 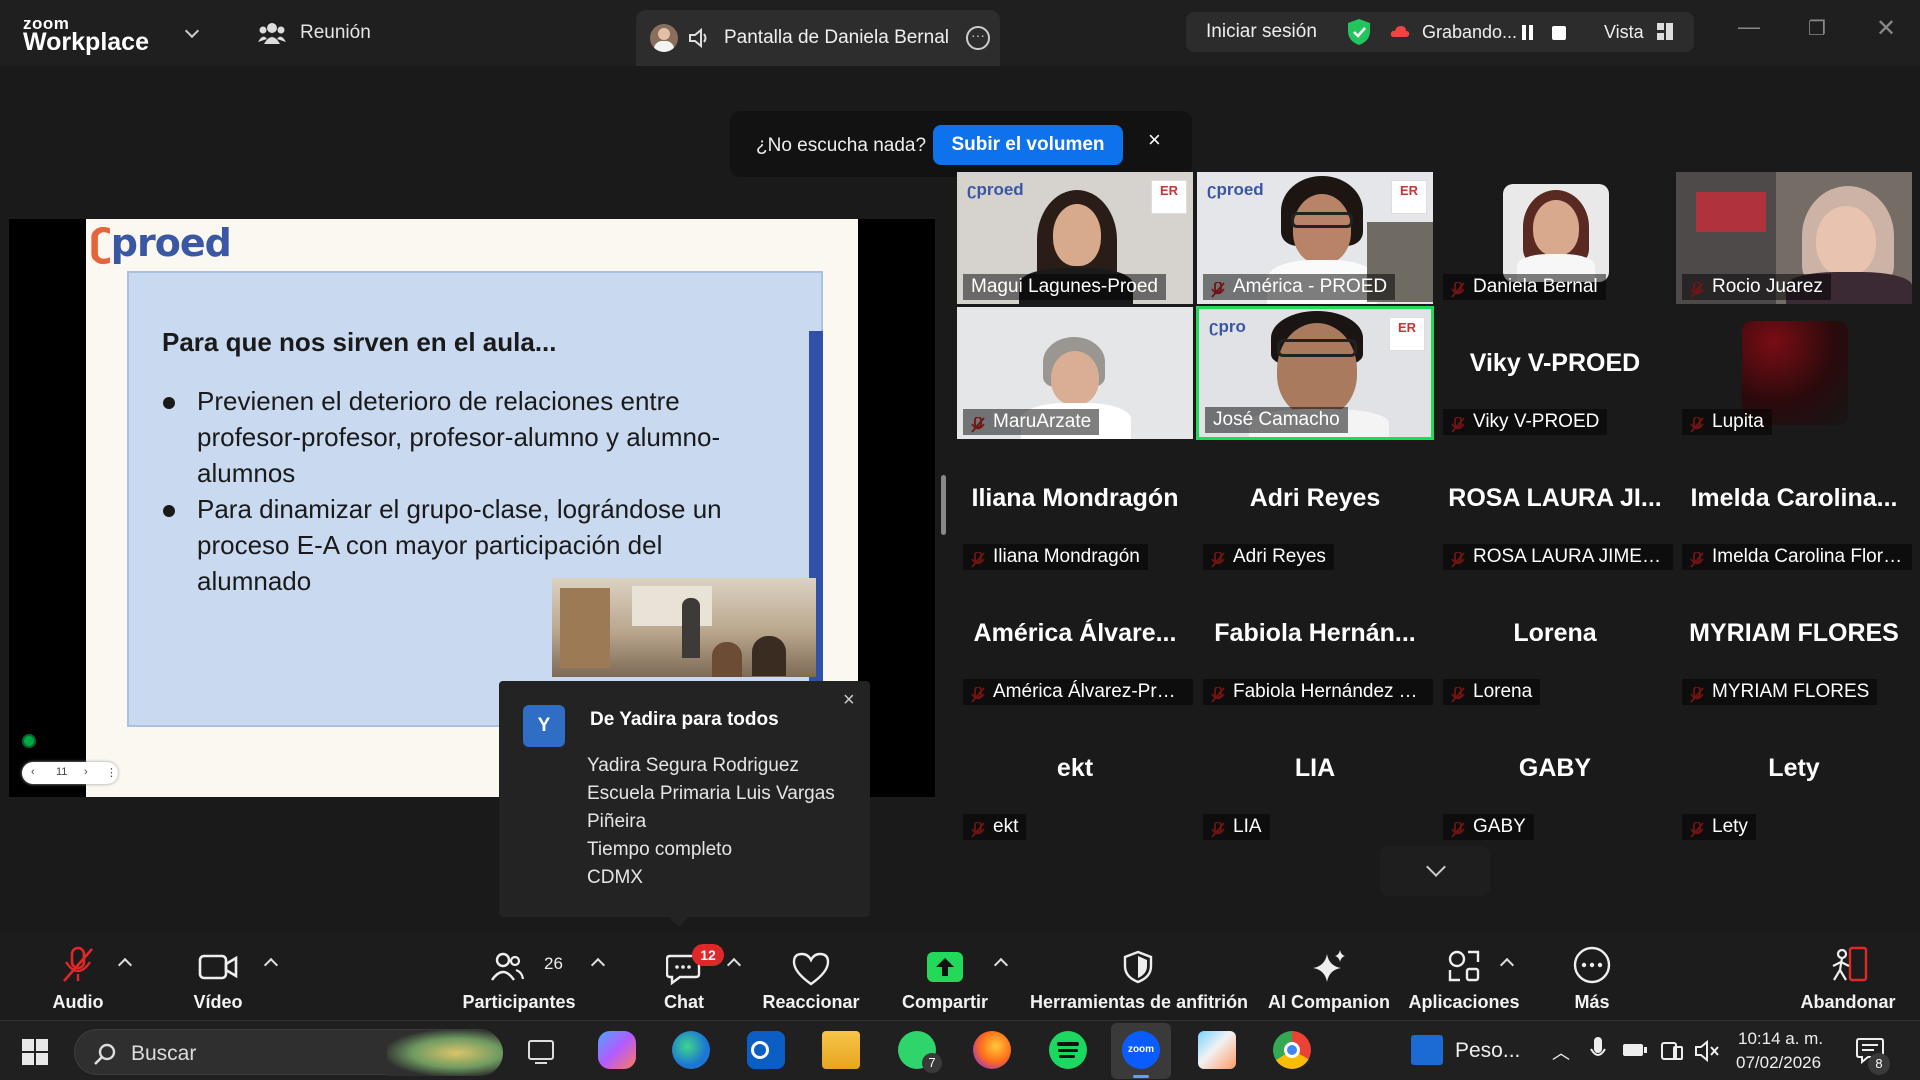 I want to click on clock-time: 10:14 a. m., so click(x=1780, y=1039).